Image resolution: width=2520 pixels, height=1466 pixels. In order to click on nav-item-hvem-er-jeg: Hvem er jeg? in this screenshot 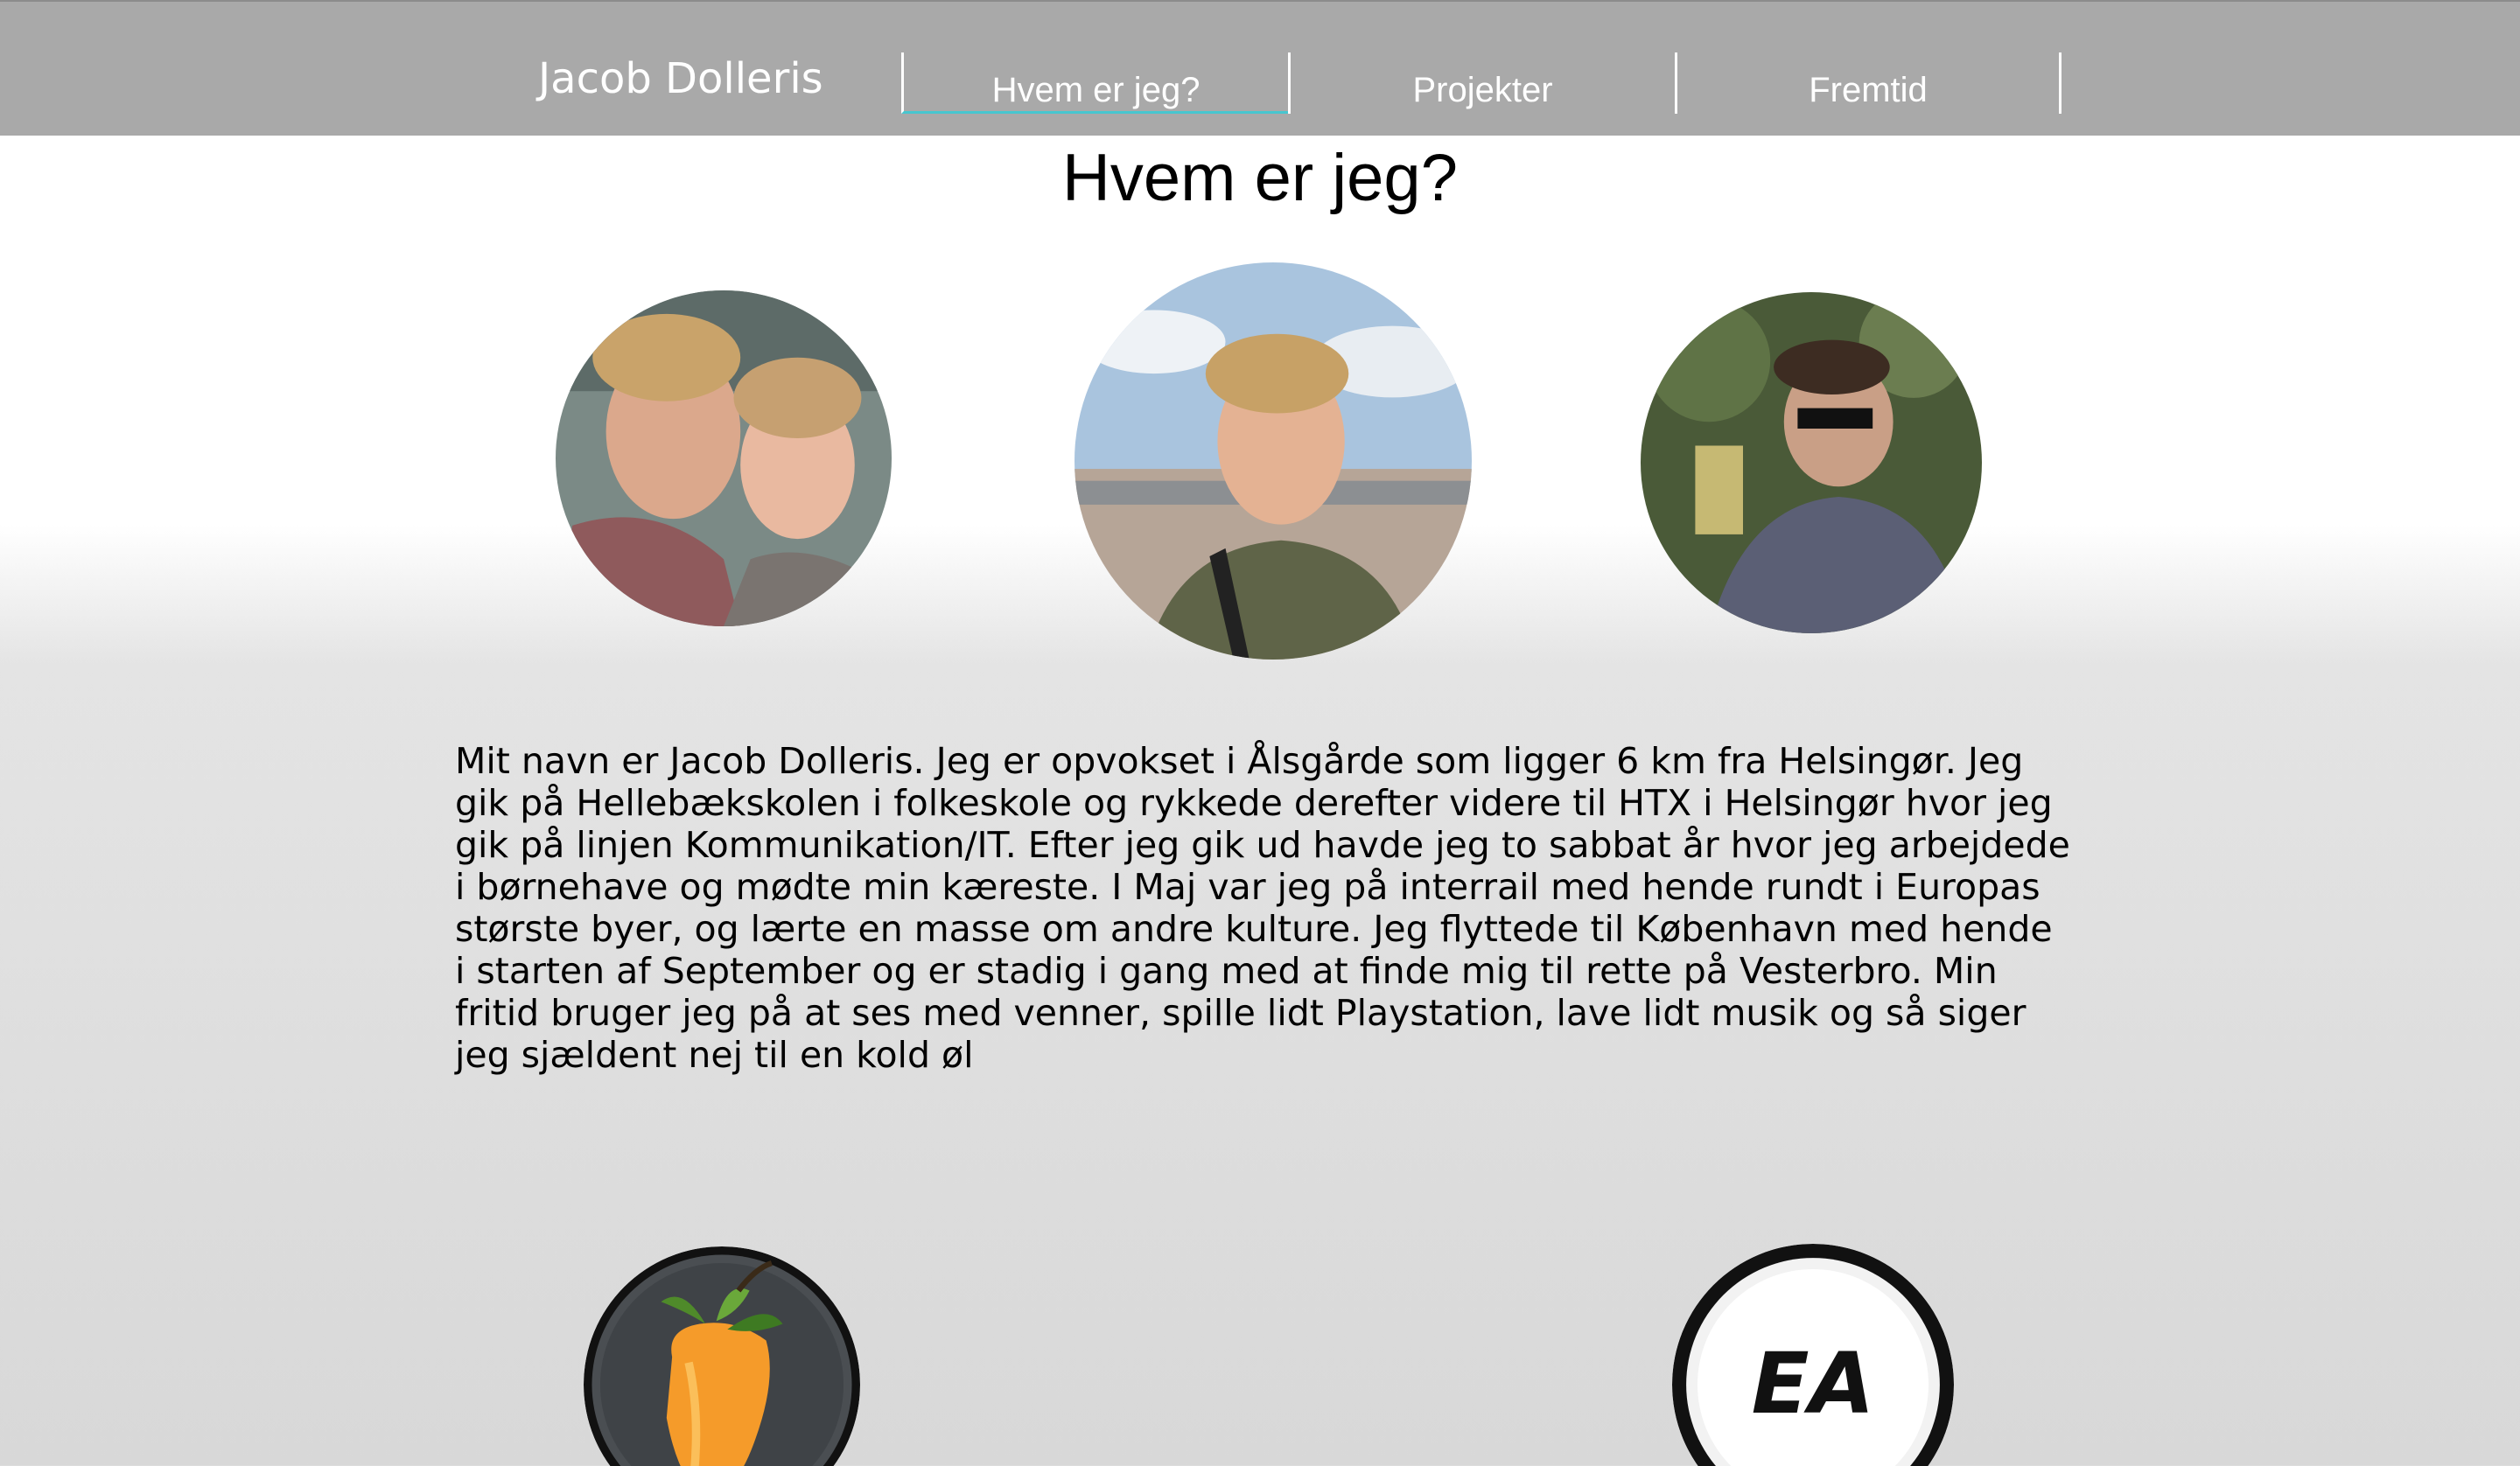, I will do `click(1094, 83)`.